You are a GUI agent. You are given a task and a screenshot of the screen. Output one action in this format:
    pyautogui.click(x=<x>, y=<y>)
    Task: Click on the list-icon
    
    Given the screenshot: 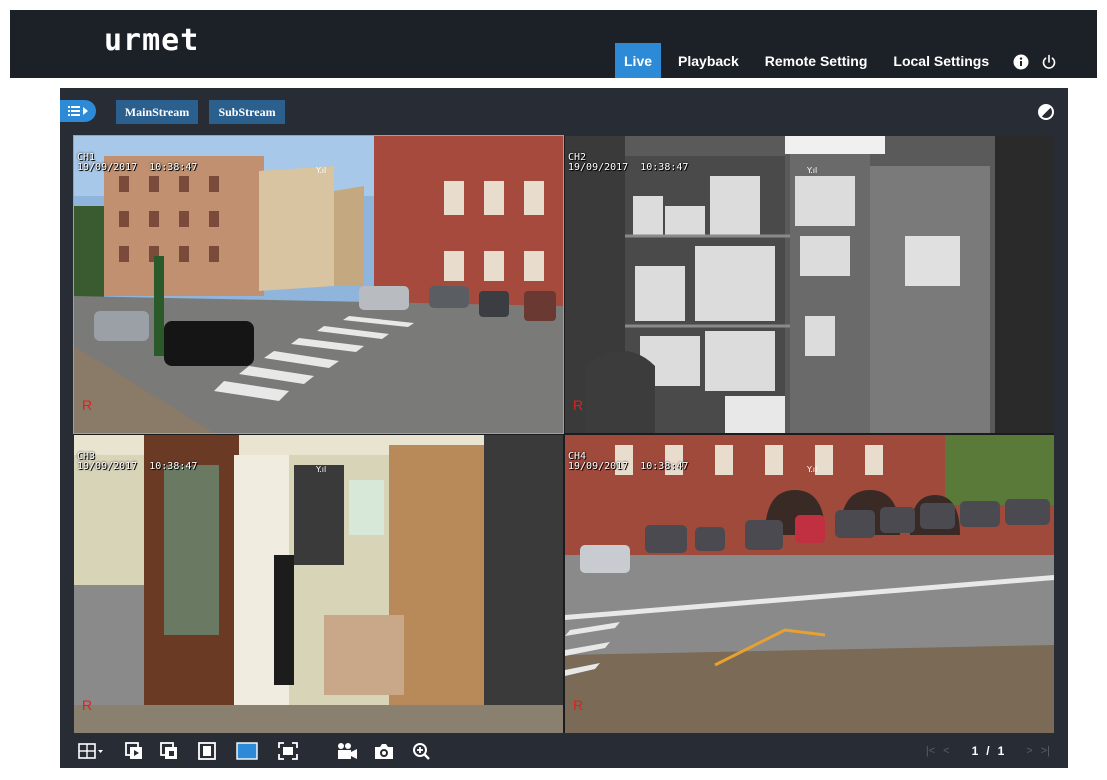 What is the action you would take?
    pyautogui.click(x=74, y=111)
    